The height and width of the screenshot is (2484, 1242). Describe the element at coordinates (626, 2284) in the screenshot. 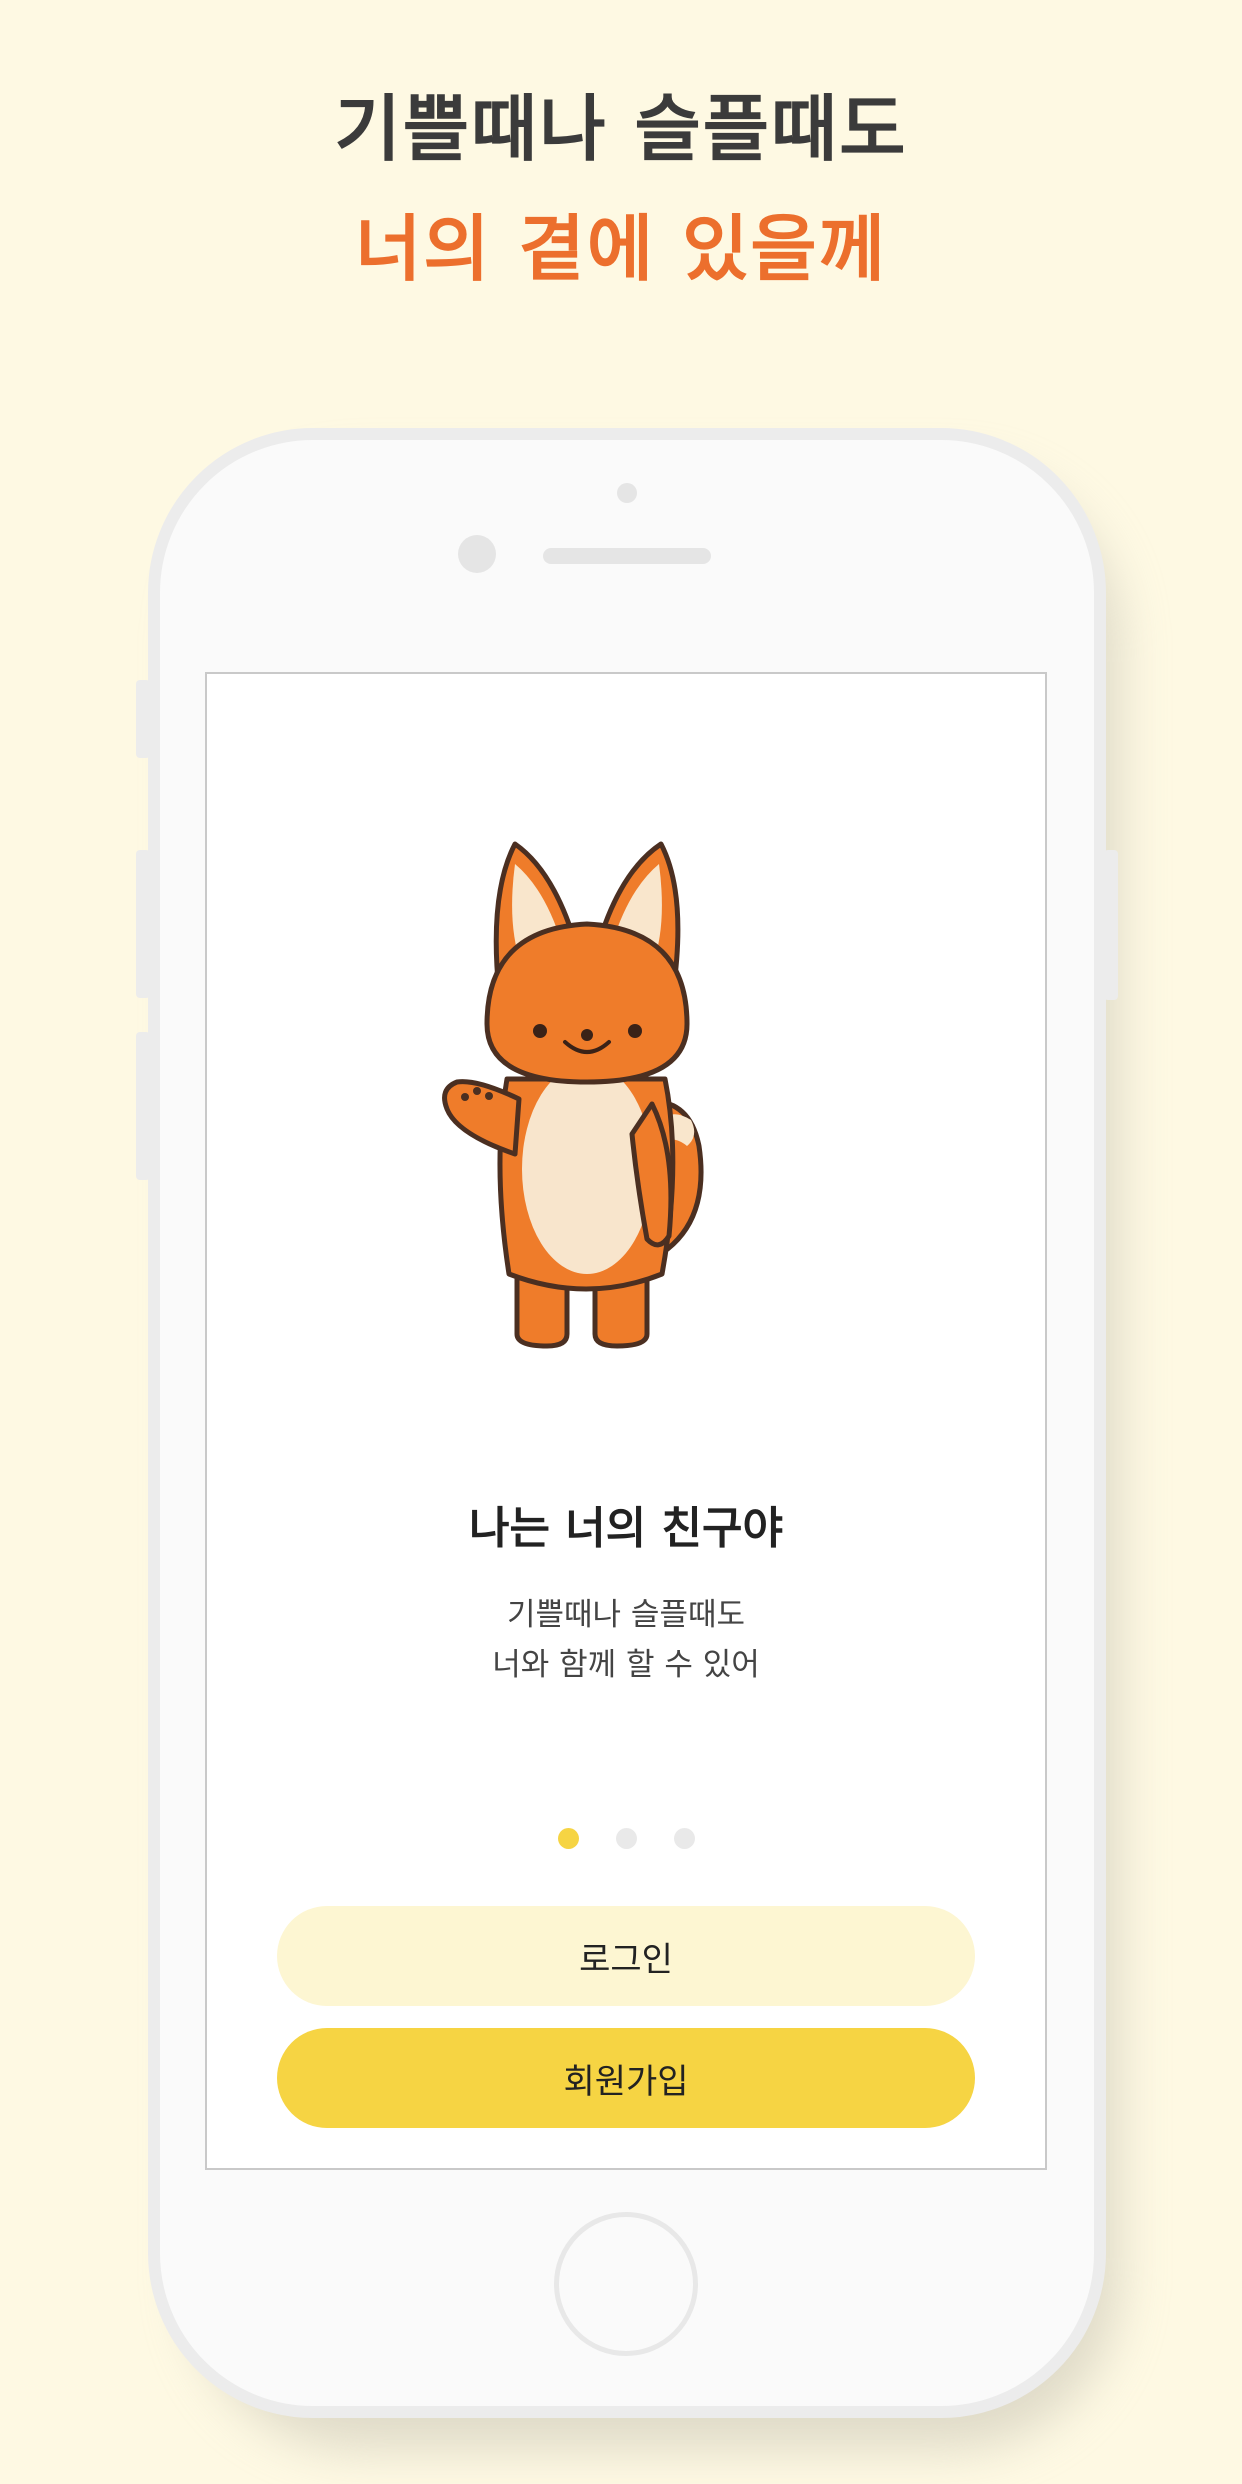

I see `phone-home-button` at that location.